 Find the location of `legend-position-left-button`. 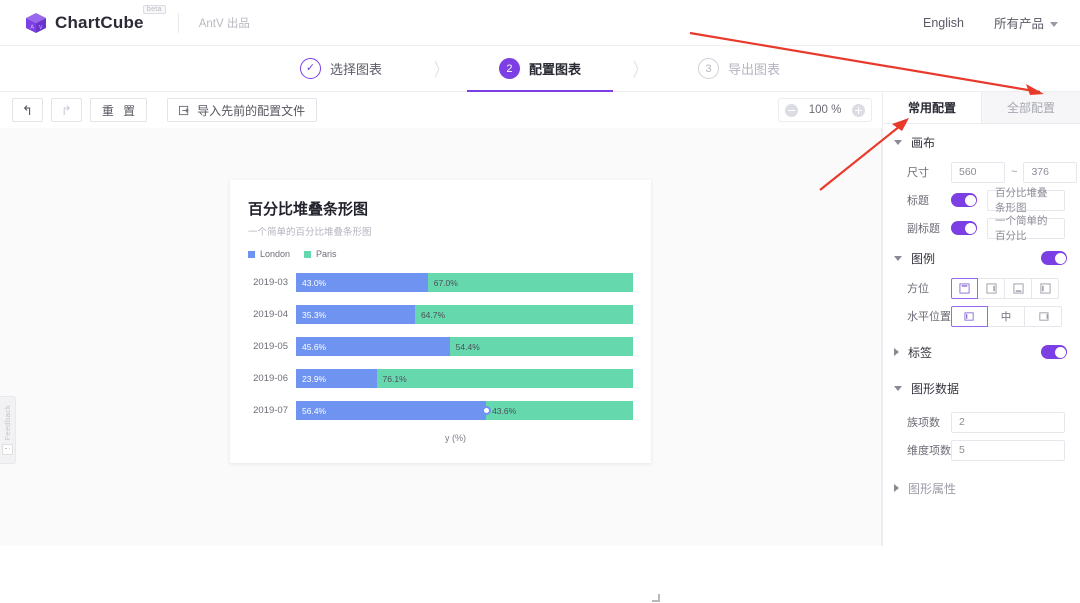

legend-position-left-button is located at coordinates (1045, 288).